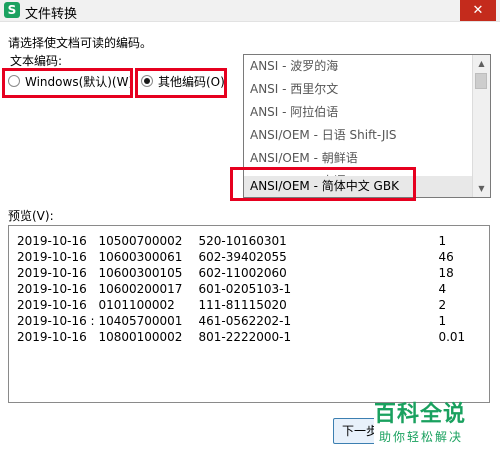 The width and height of the screenshot is (500, 456). I want to click on encoding-list-item: ANSI/OEM - 朝鲜语, so click(358, 158).